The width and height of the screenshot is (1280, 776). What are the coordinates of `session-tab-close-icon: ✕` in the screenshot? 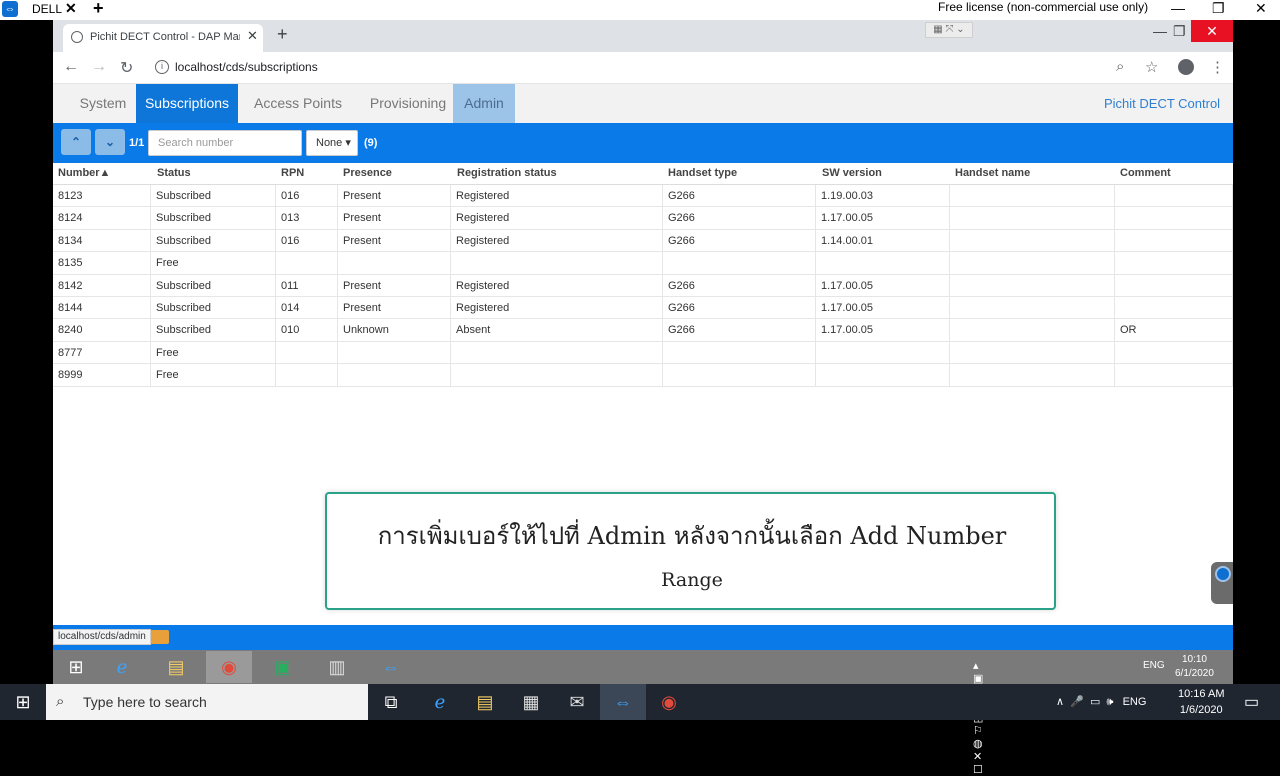 It's located at (71, 8).